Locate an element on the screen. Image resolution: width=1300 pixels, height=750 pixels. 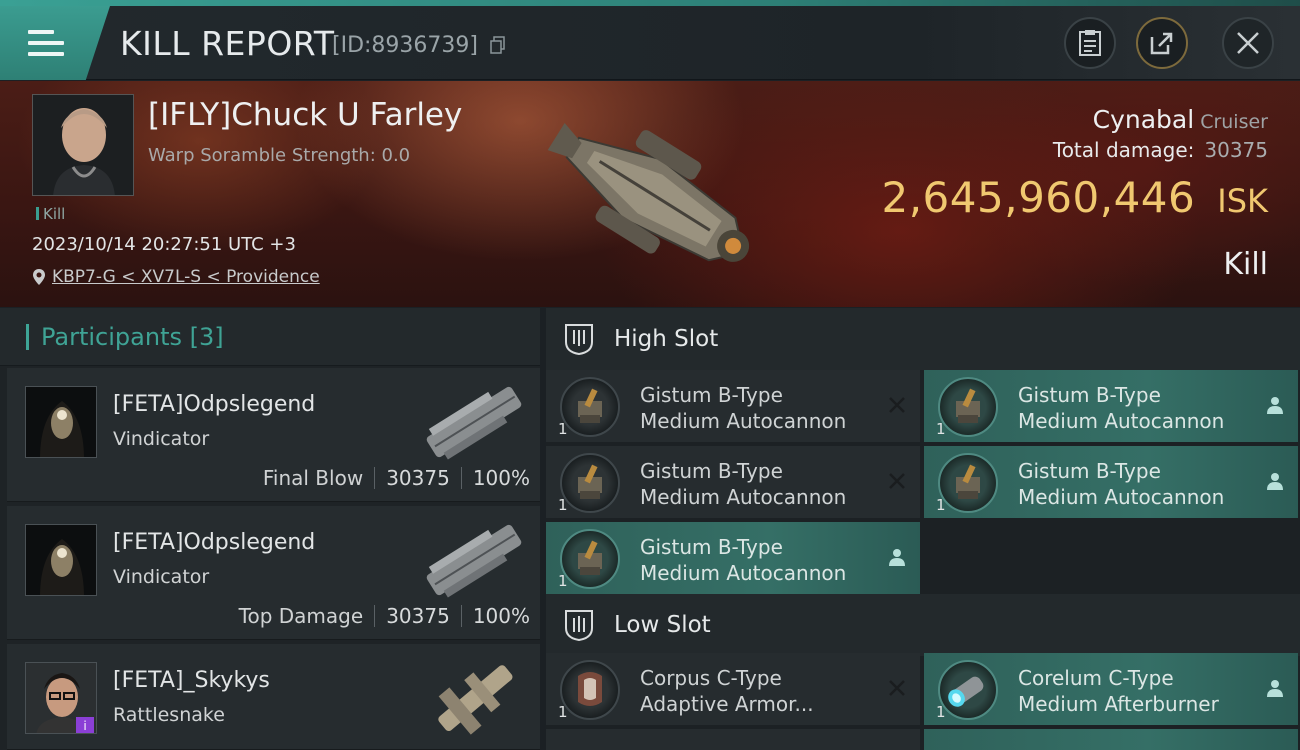
total-damage: Total damage: 30375 is located at coordinates (1160, 150).